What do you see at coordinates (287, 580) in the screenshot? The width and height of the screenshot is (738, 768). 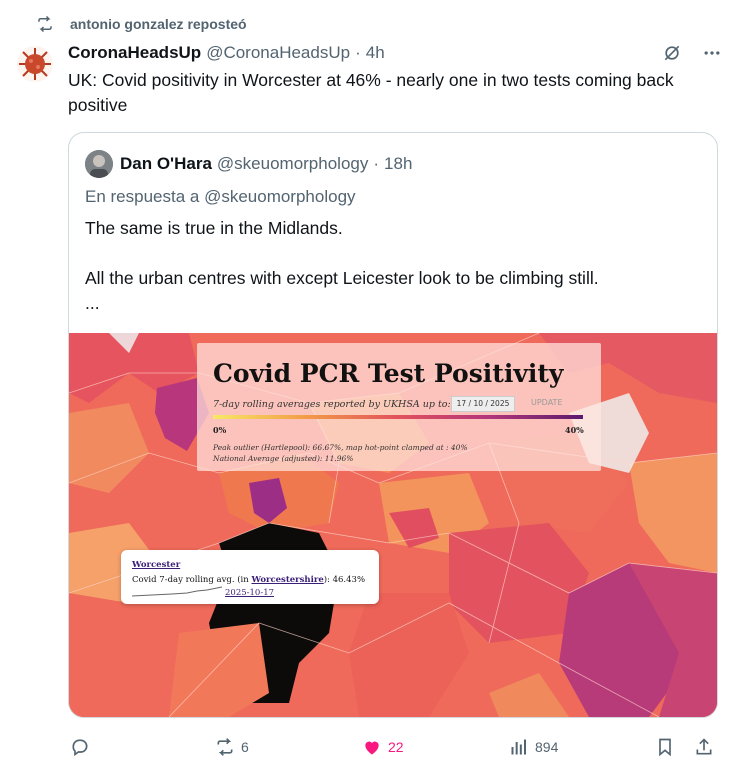 I see `tooltip-county-link: Worcestershire` at bounding box center [287, 580].